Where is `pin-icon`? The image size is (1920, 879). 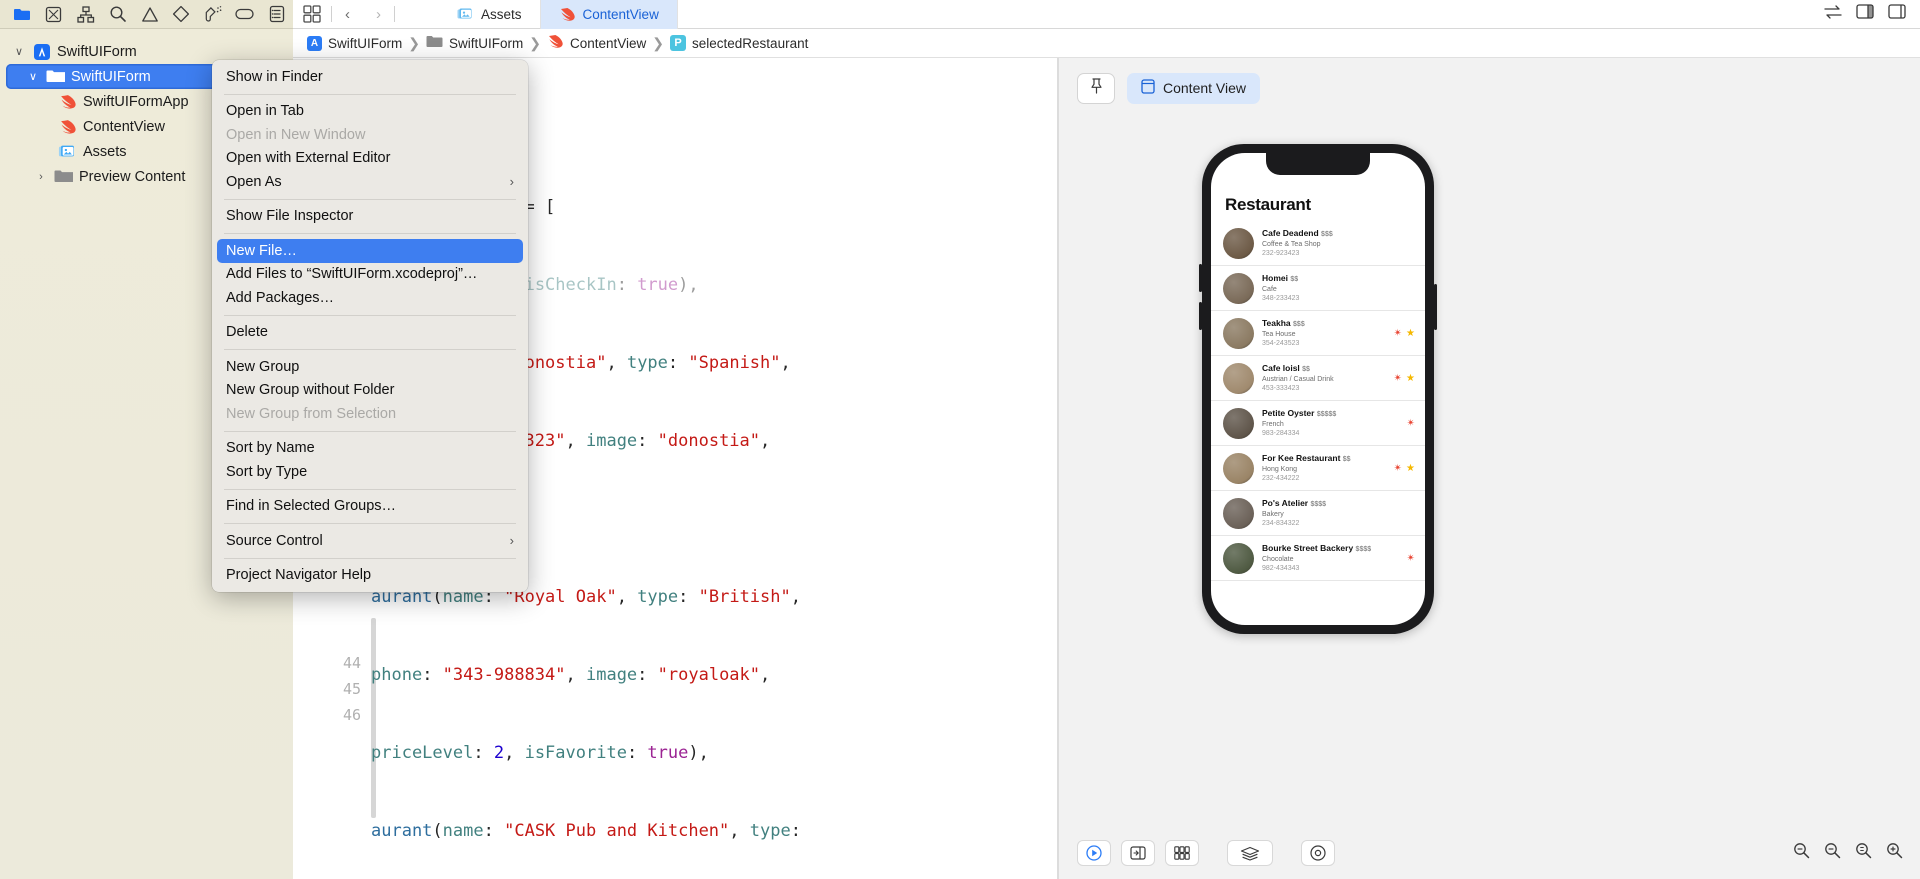 pin-icon is located at coordinates (1096, 88).